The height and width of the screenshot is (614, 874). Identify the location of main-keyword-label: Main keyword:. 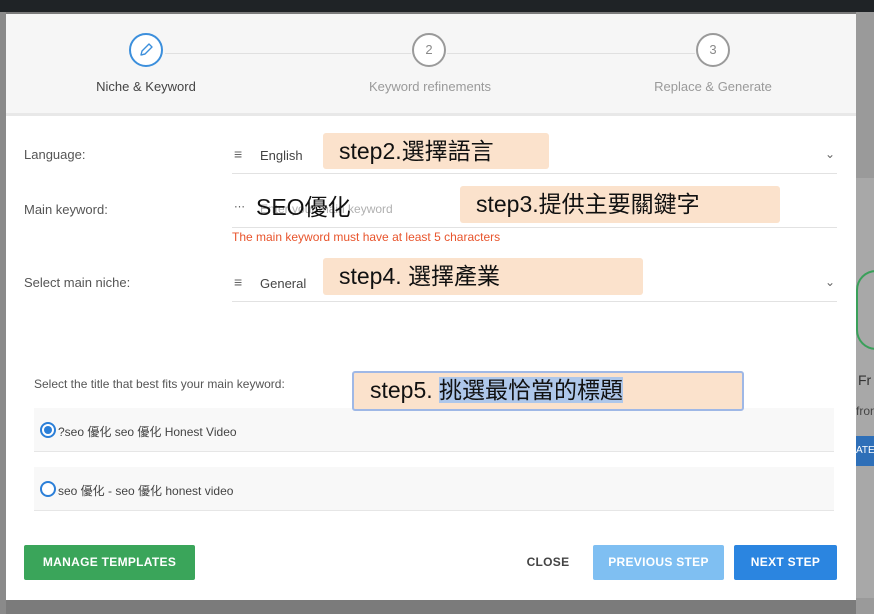
(66, 209).